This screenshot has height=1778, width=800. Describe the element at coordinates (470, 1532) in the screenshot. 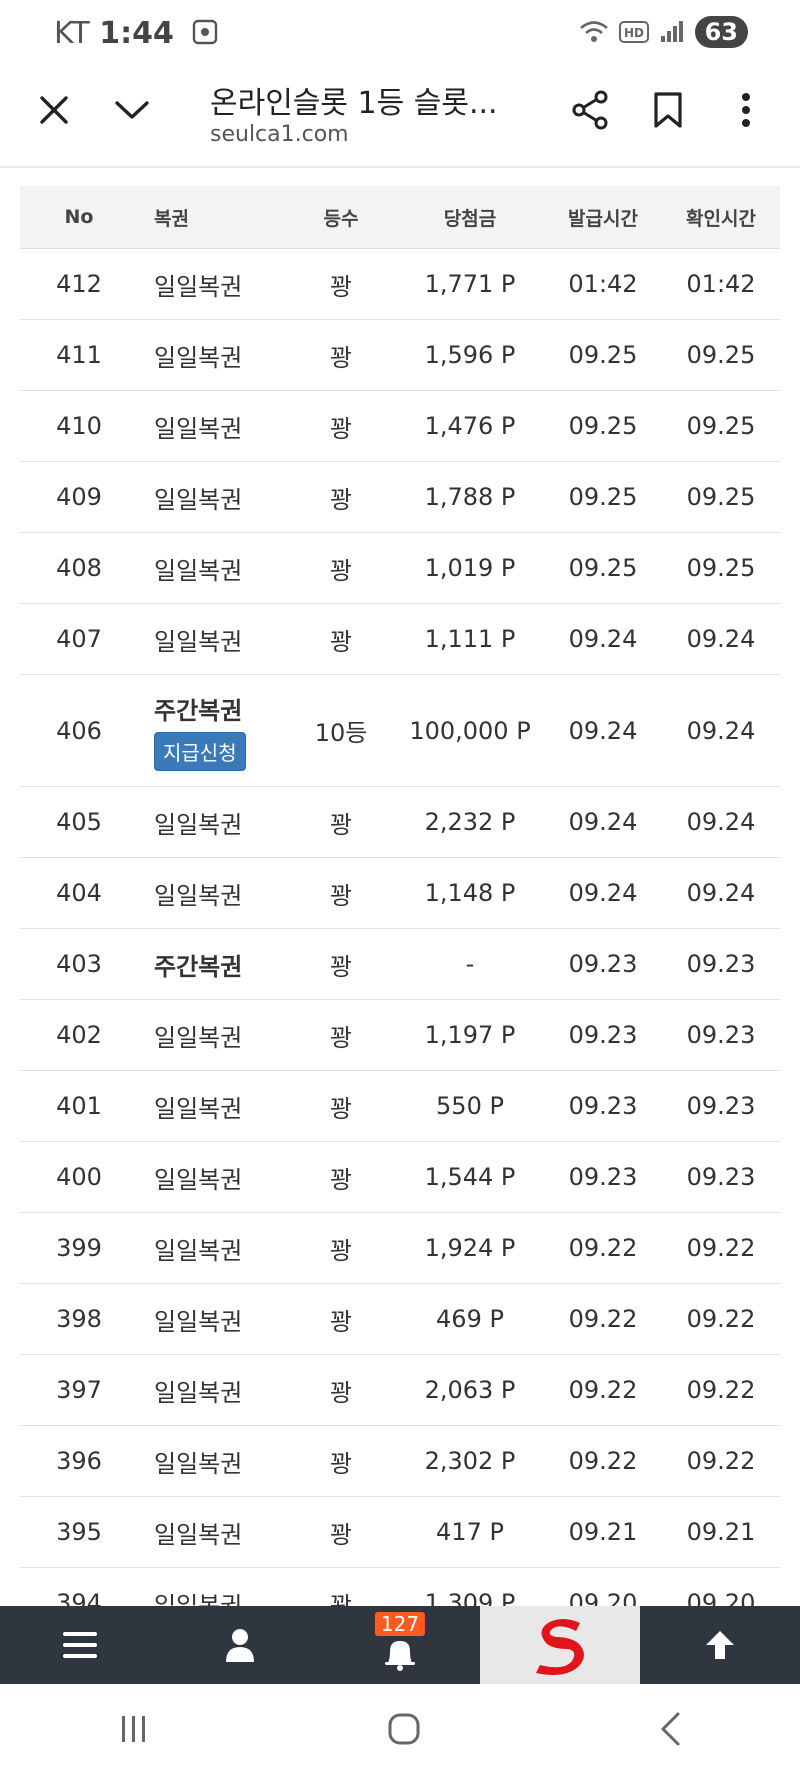

I see `cell-prize: 417 P` at that location.